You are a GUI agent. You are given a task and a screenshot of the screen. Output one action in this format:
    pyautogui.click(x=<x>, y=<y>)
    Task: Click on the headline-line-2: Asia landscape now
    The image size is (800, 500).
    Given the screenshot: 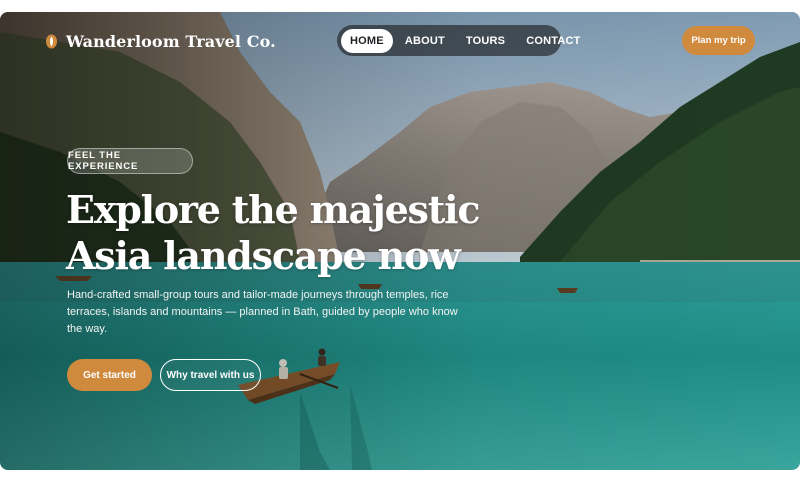 What is the action you would take?
    pyautogui.click(x=263, y=255)
    